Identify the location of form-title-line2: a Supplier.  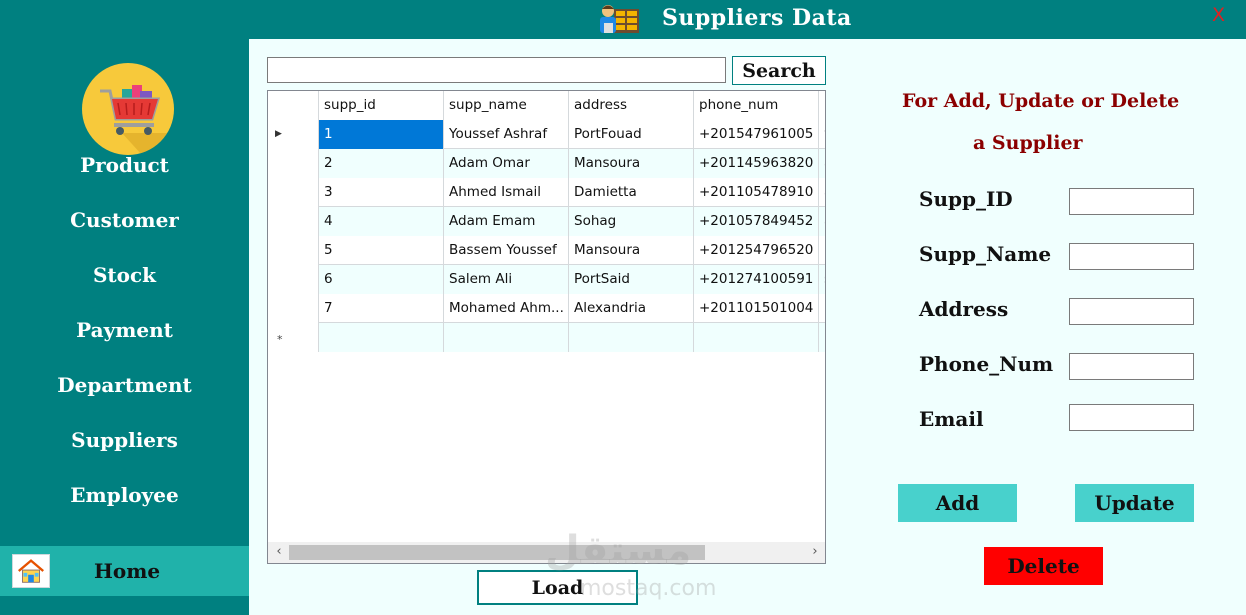
(1028, 143).